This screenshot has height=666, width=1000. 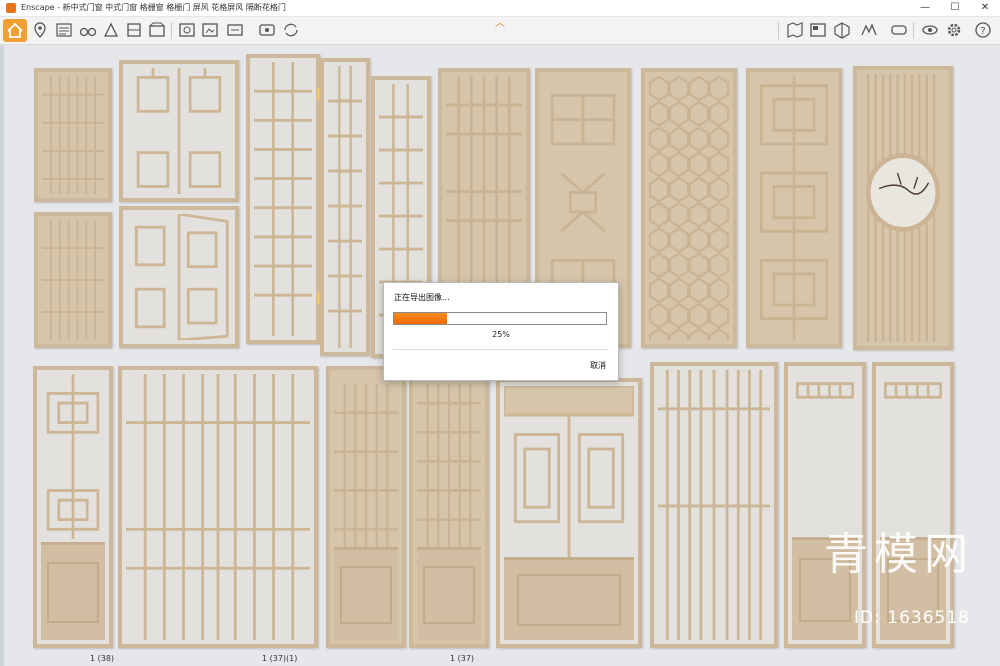 I want to click on fly-mode-icon, so click(x=134, y=30).